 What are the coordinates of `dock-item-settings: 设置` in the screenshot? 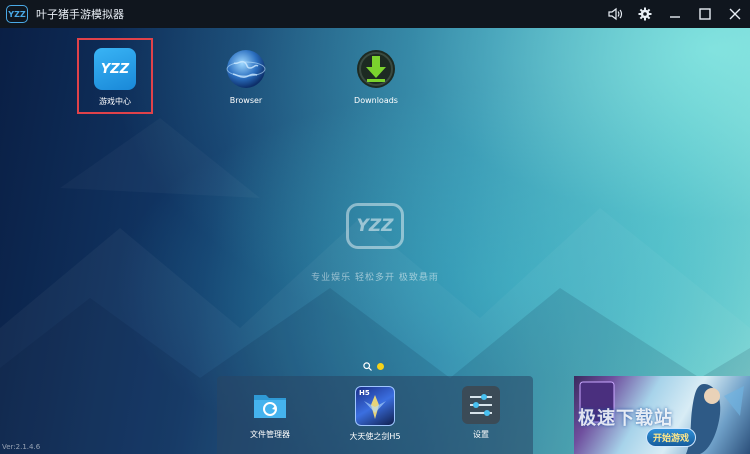 It's located at (481, 413).